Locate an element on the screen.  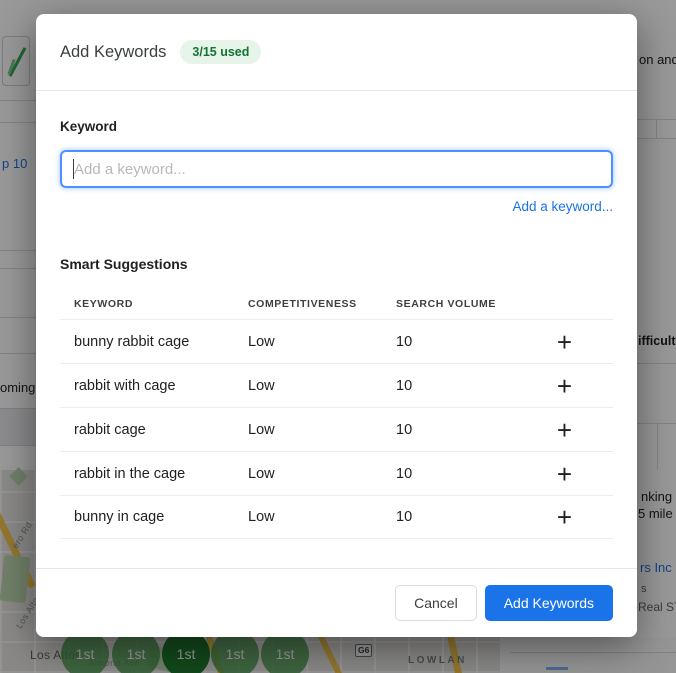
table-row: rabbit in the cage Low 10 + is located at coordinates (336, 473).